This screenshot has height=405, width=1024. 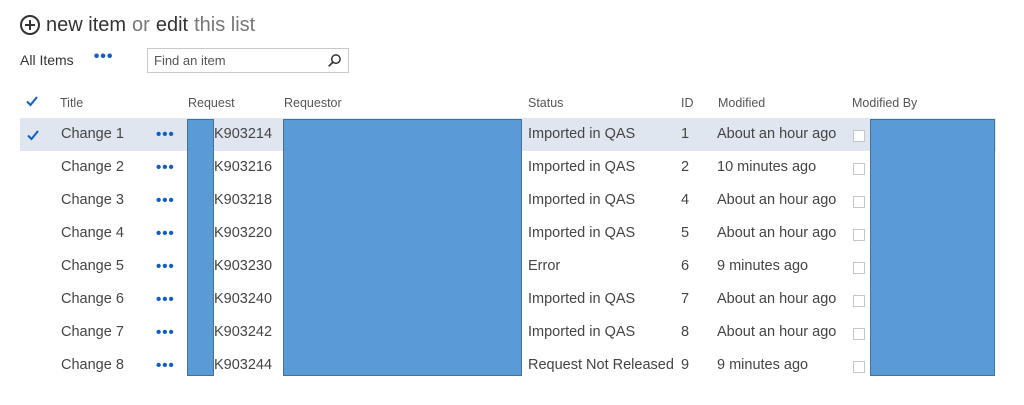 What do you see at coordinates (92, 332) in the screenshot?
I see `cell-title: Change 7` at bounding box center [92, 332].